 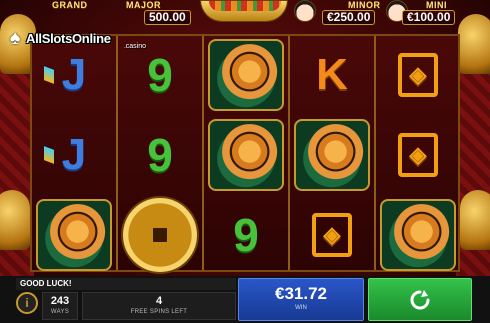 What do you see at coordinates (349, 17) in the screenshot?
I see `jackpot-minor-value: €250.00` at bounding box center [349, 17].